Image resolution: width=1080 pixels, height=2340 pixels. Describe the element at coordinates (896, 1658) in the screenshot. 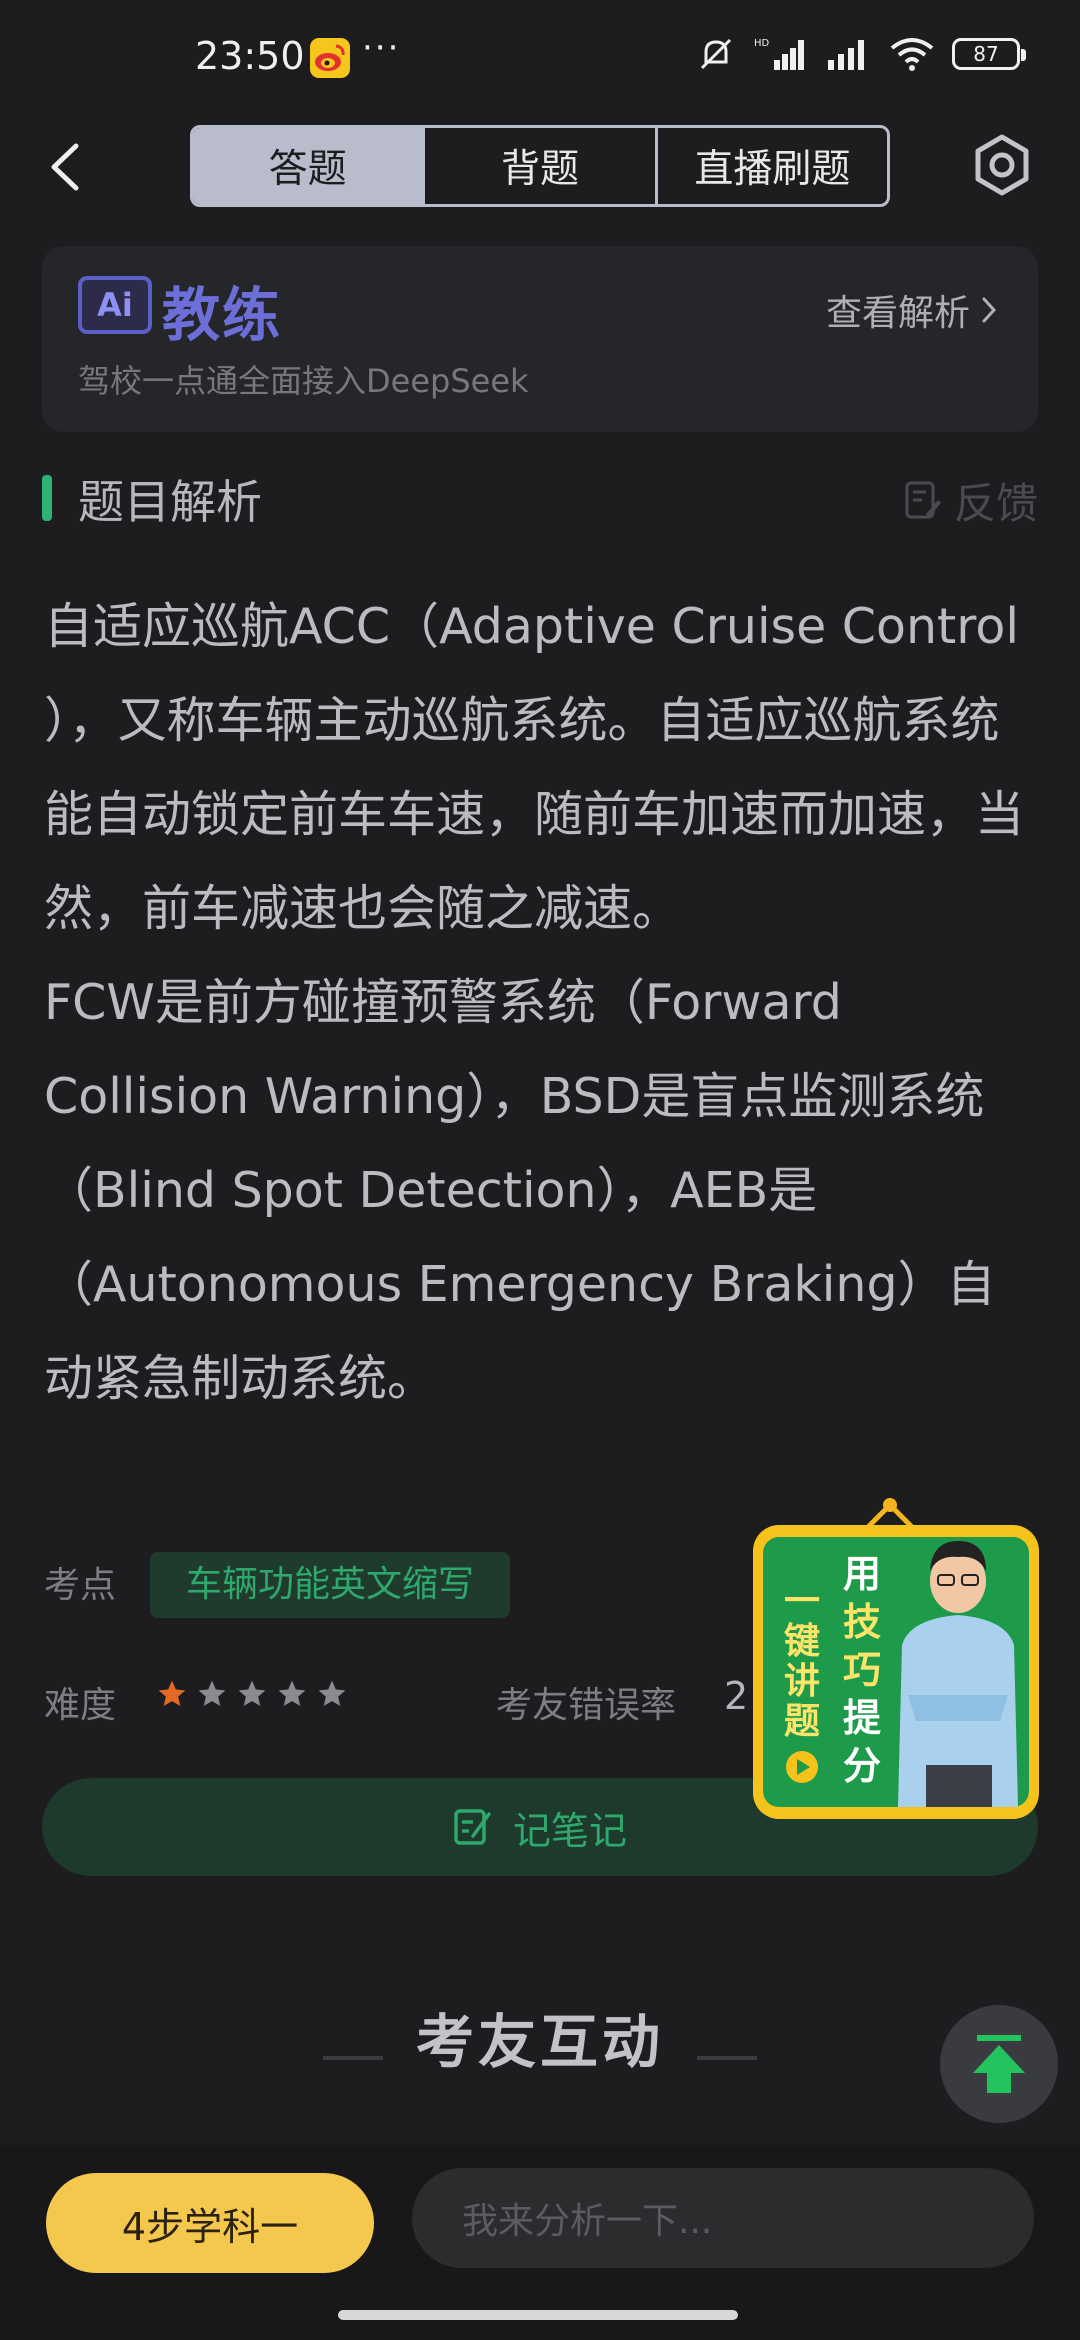

I see `one-click-explain-promo: 一 键 讲 题 用 技 巧 提 分` at that location.